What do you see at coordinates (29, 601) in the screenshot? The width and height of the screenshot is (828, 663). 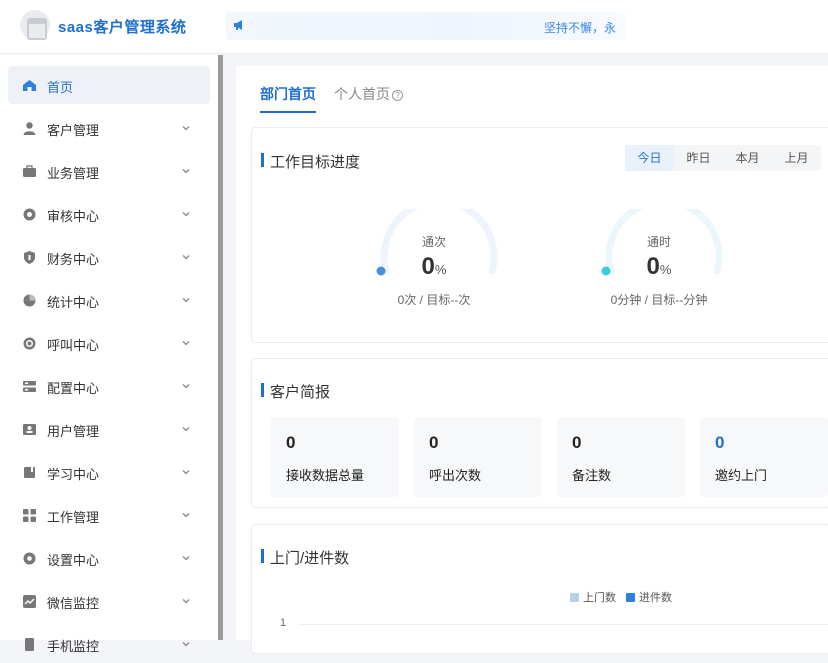 I see `chart-icon` at bounding box center [29, 601].